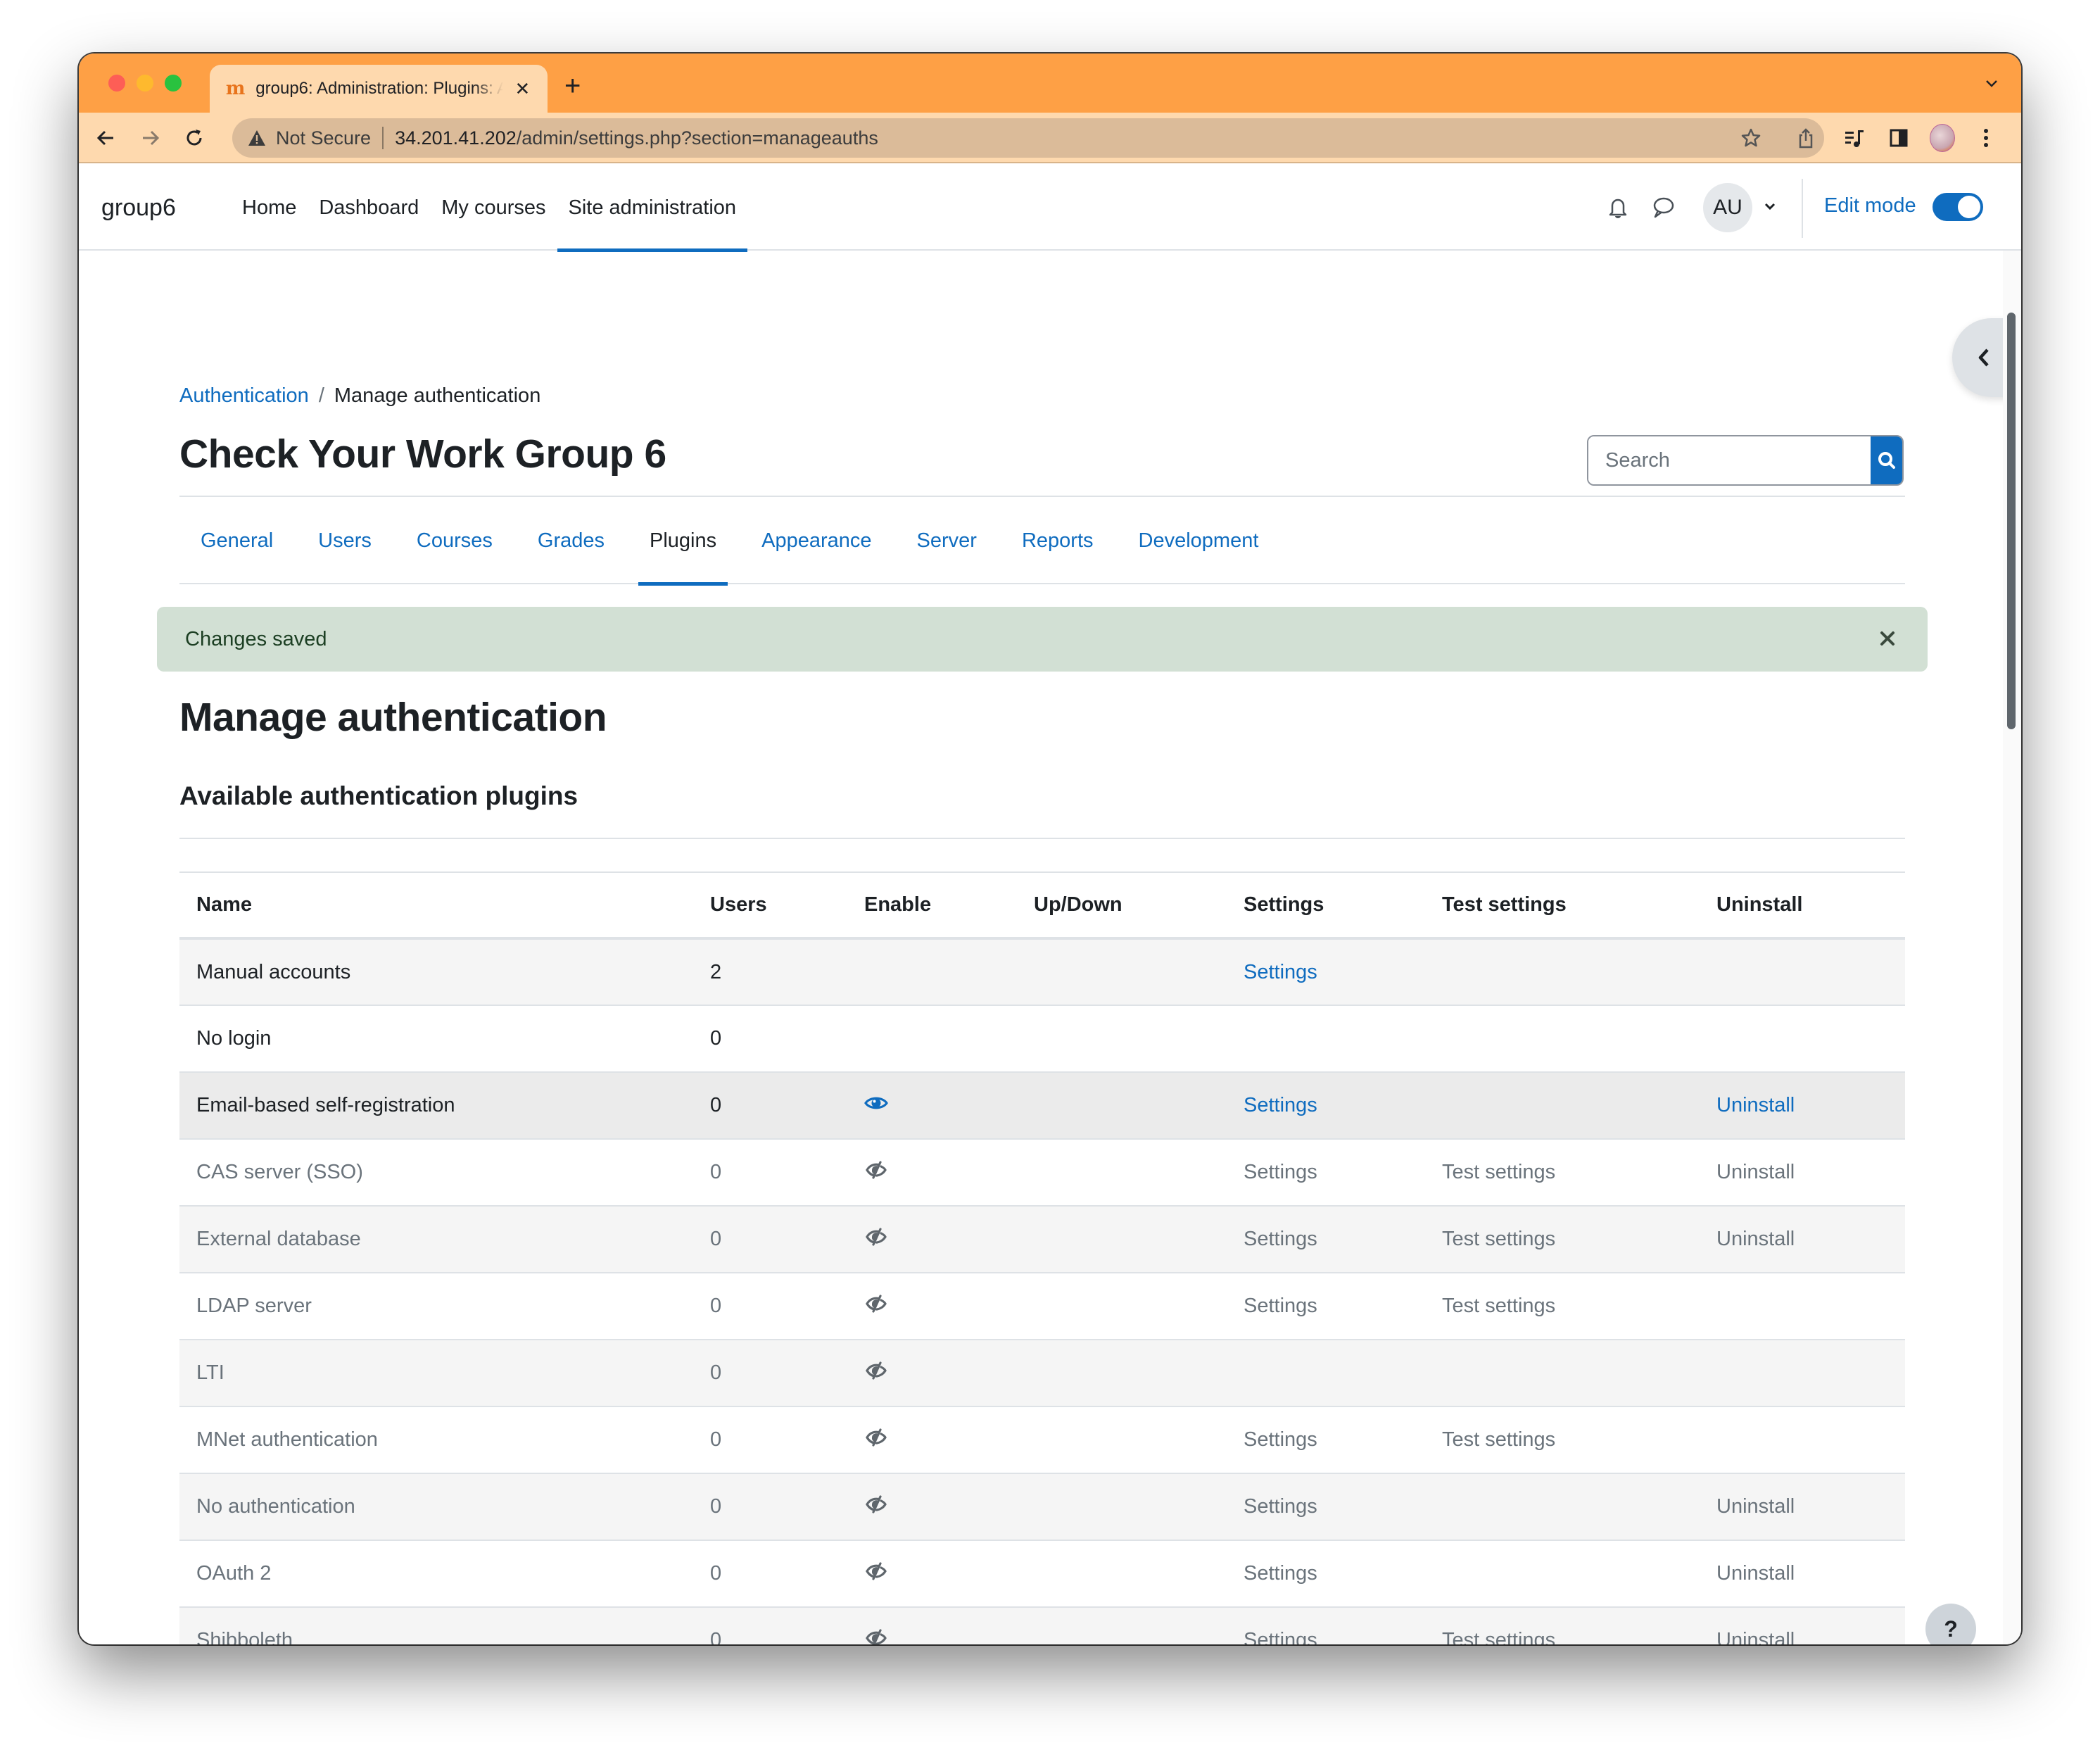 This screenshot has width=2100, height=1750. Describe the element at coordinates (1563, 1507) in the screenshot. I see `plugin-test-settings-cell` at that location.